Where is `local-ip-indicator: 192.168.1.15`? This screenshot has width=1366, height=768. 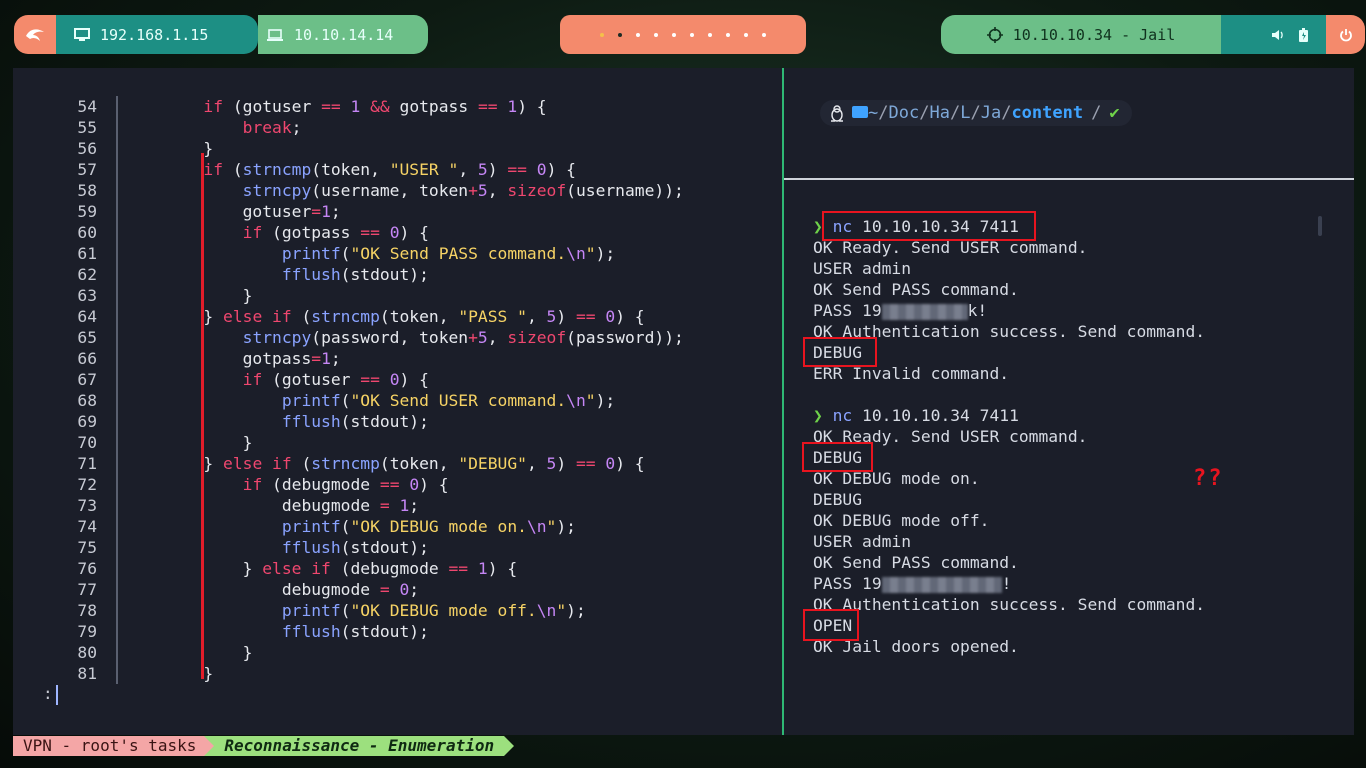 local-ip-indicator: 192.168.1.15 is located at coordinates (157, 34).